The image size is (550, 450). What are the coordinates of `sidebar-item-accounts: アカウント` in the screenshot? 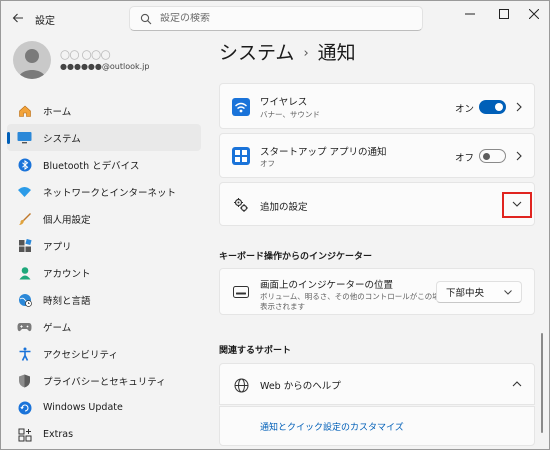 It's located at (104, 272).